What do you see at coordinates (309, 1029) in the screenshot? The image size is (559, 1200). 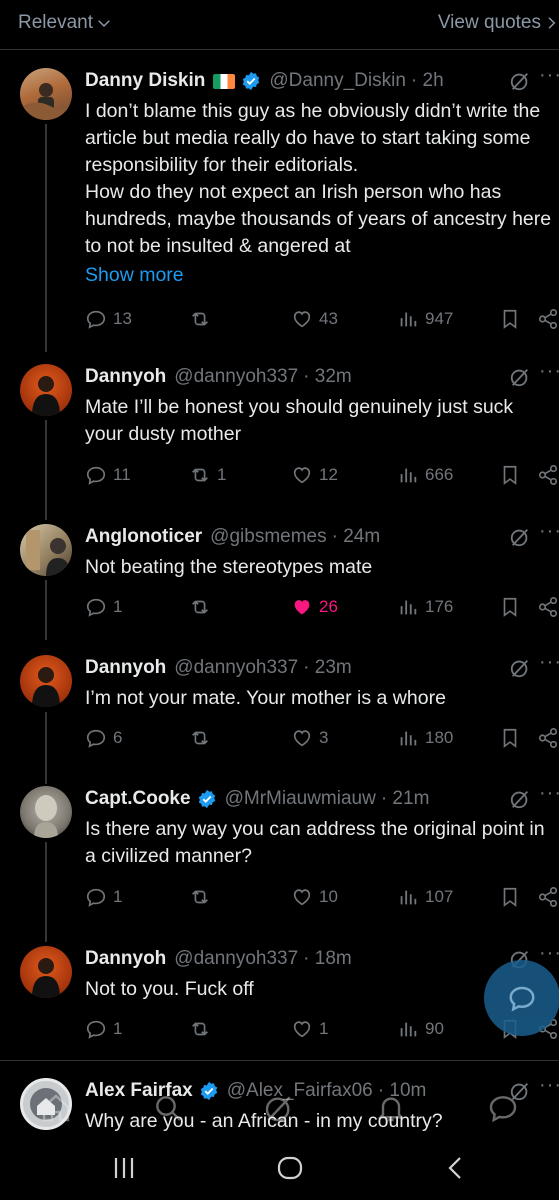 I see `like-button: 1` at bounding box center [309, 1029].